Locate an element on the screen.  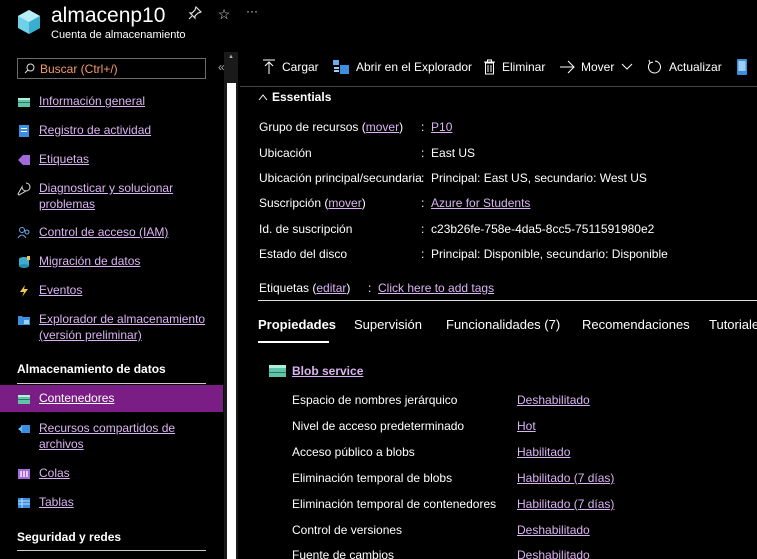
delete-button: Eliminar is located at coordinates (514, 67).